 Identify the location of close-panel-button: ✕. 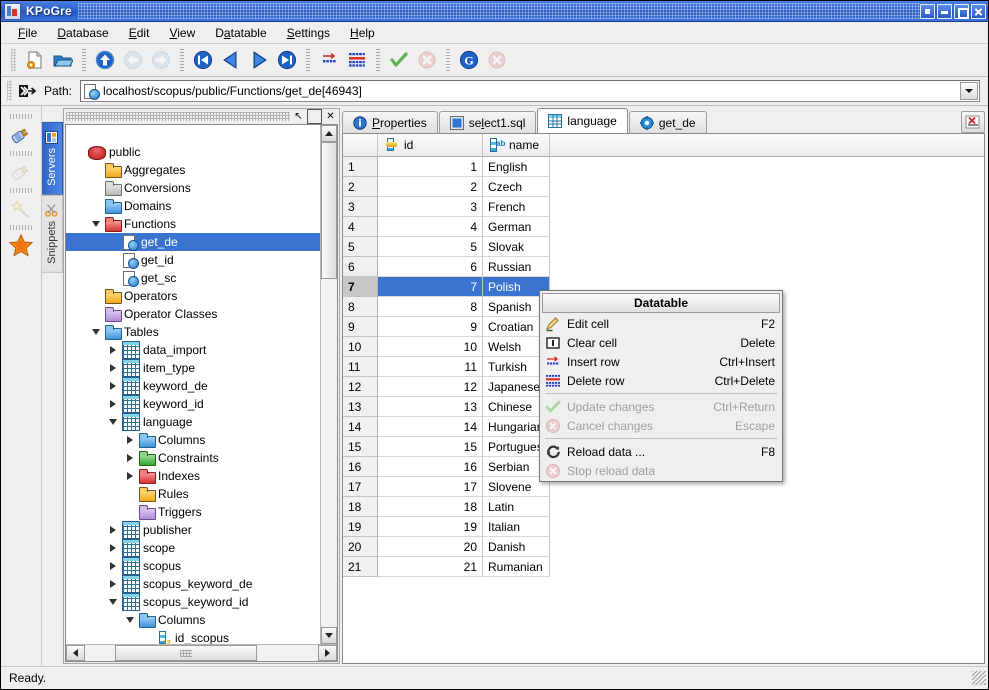
(330, 116).